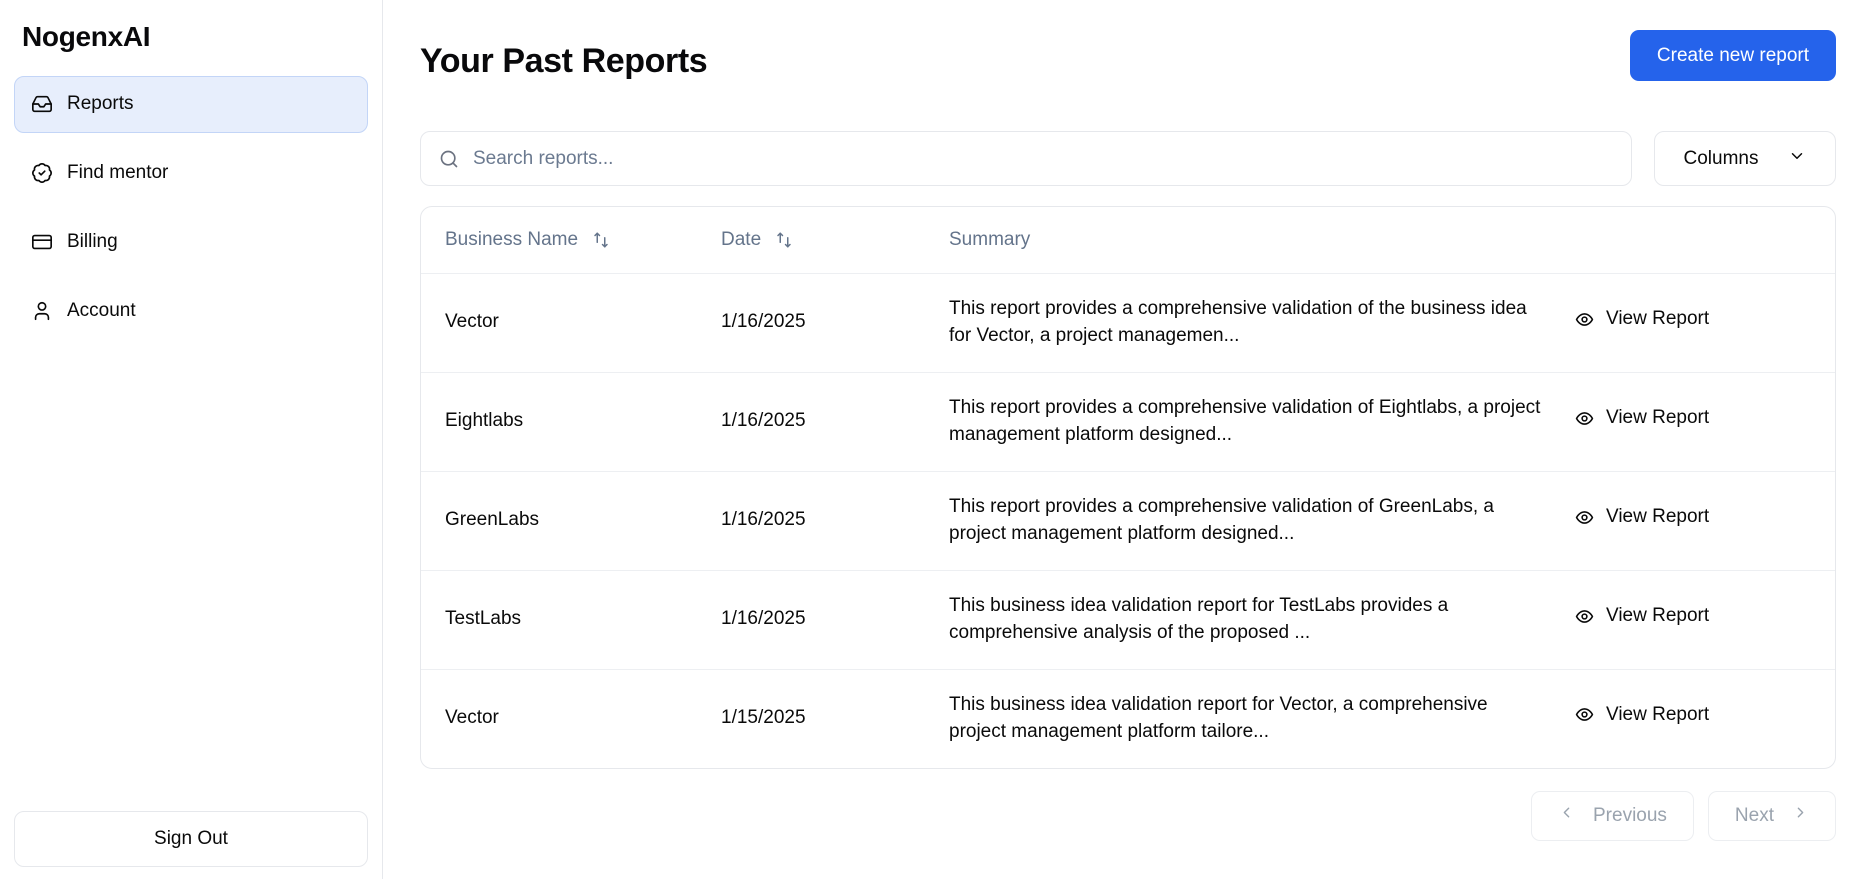  What do you see at coordinates (86, 36) in the screenshot?
I see `brand-logo: NogenxAI` at bounding box center [86, 36].